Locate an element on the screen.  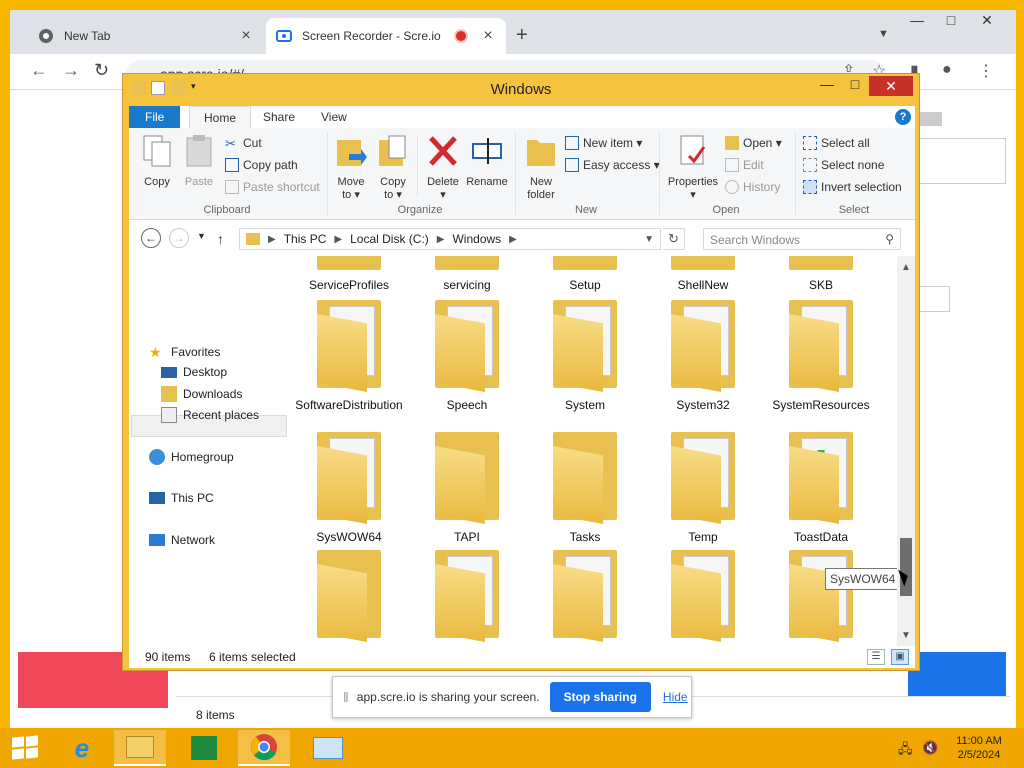
nav-downloads: Downloads is located at coordinates (201, 394).